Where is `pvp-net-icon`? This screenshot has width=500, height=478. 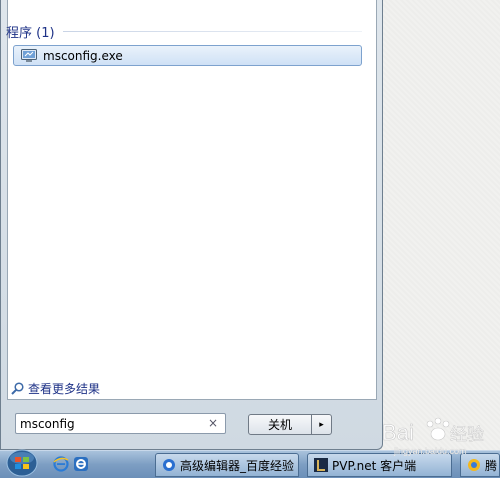 pvp-net-icon is located at coordinates (321, 465).